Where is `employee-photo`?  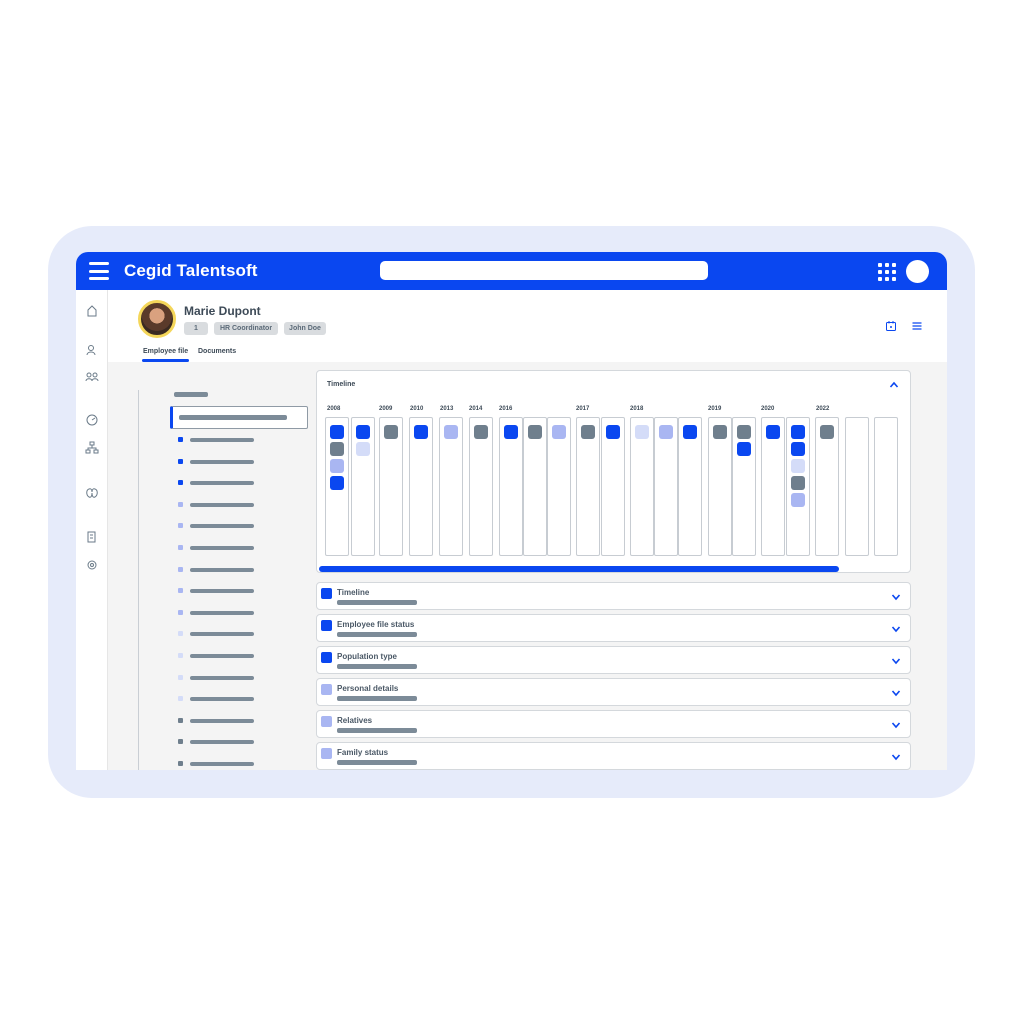 employee-photo is located at coordinates (157, 319).